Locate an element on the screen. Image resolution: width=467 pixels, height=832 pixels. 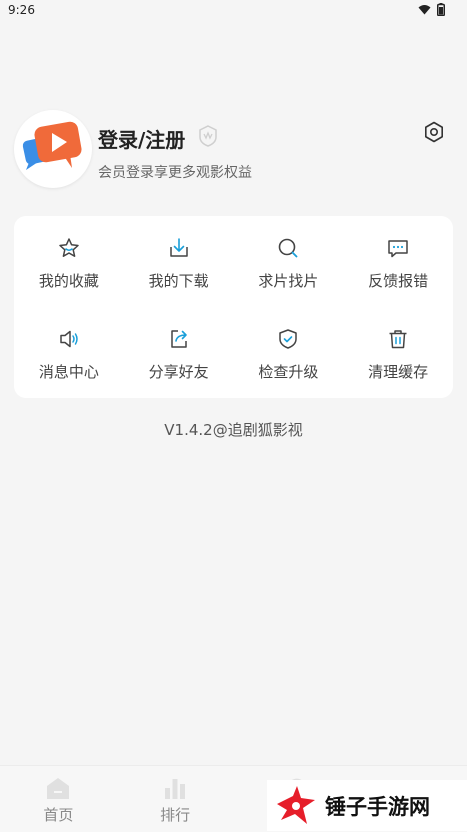
menu-item-messages: 消息中心 is located at coordinates (69, 352).